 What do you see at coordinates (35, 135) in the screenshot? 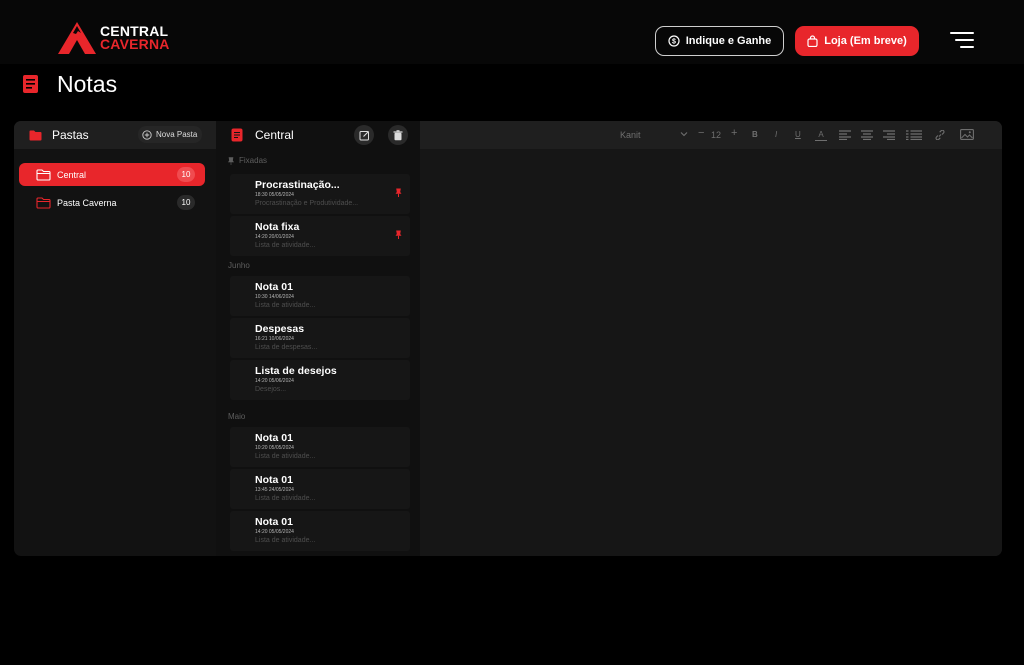
I see `folder-icon` at bounding box center [35, 135].